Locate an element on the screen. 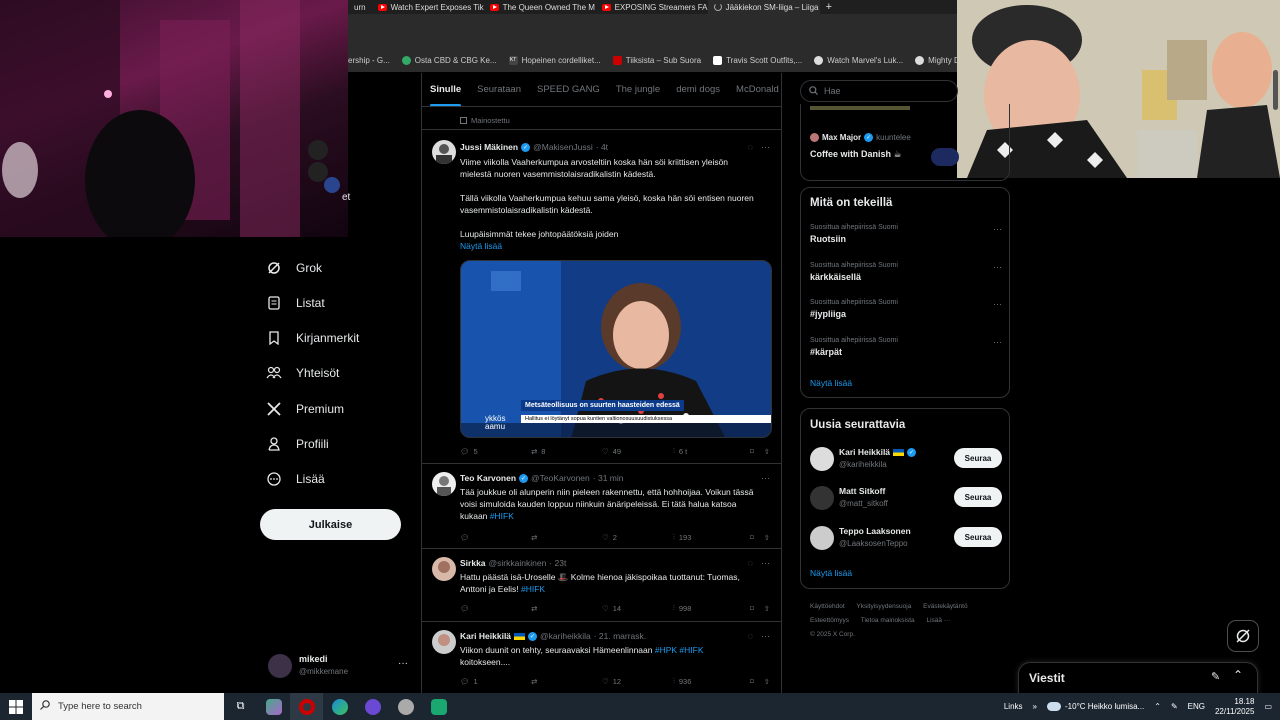  sidebar-item-profile: Profiili is located at coordinates (297, 444).